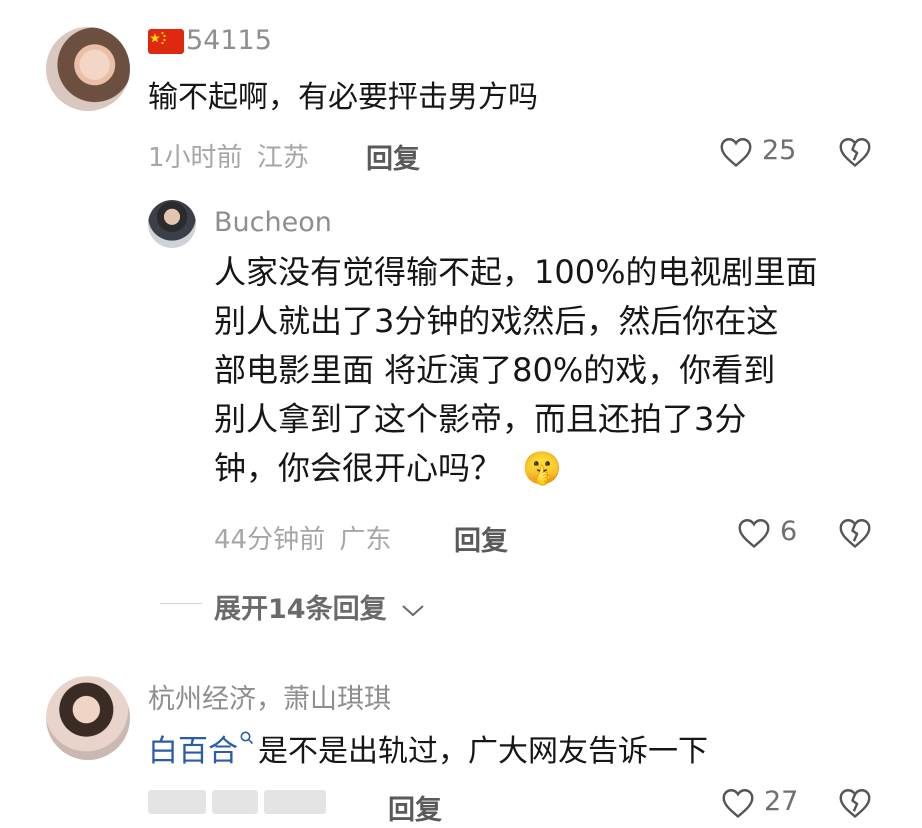 This screenshot has width=922, height=828. What do you see at coordinates (247, 738) in the screenshot?
I see `search-icon` at bounding box center [247, 738].